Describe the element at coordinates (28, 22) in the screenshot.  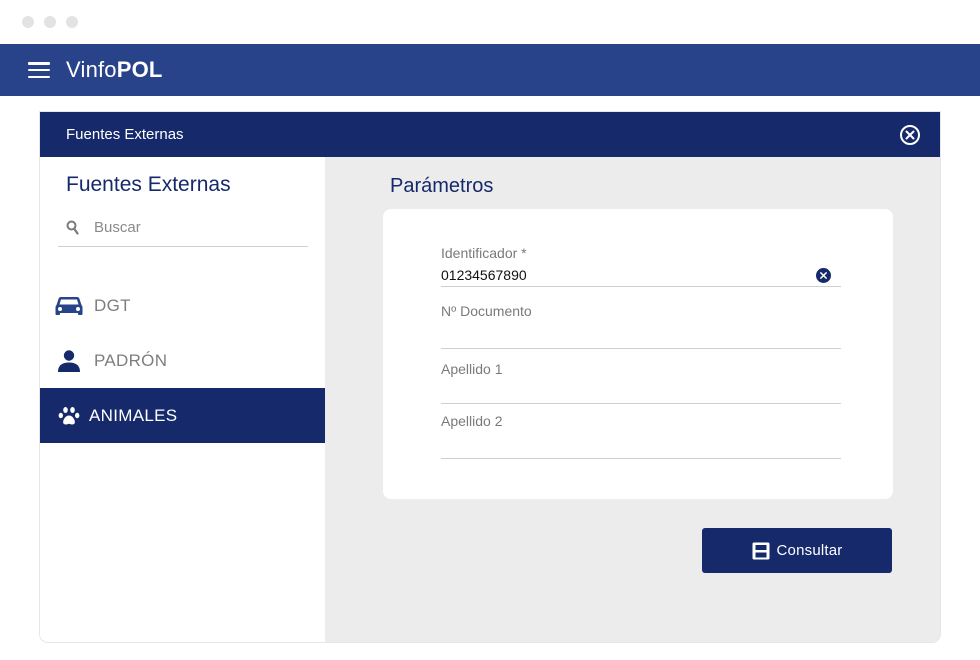
I see `window-dot-close` at that location.